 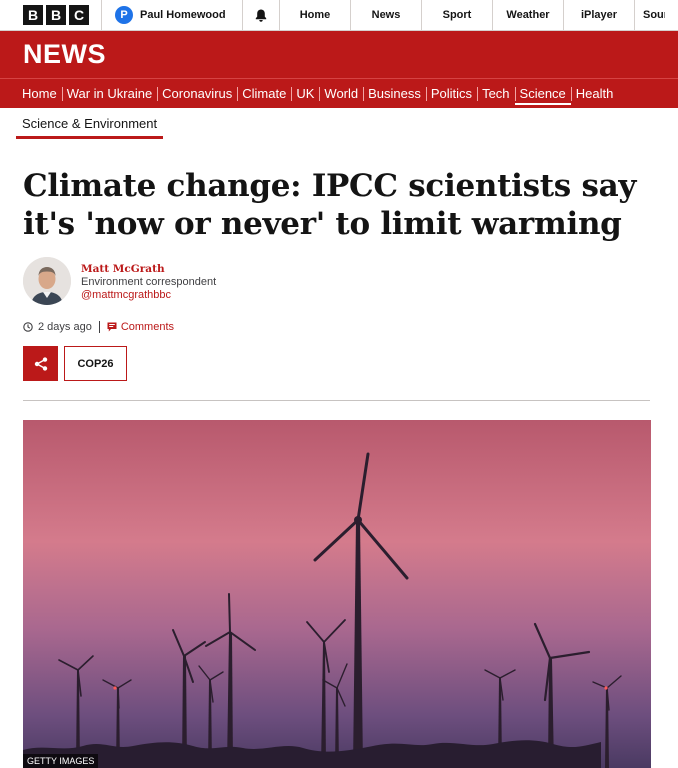 I want to click on divider, so click(x=336, y=400).